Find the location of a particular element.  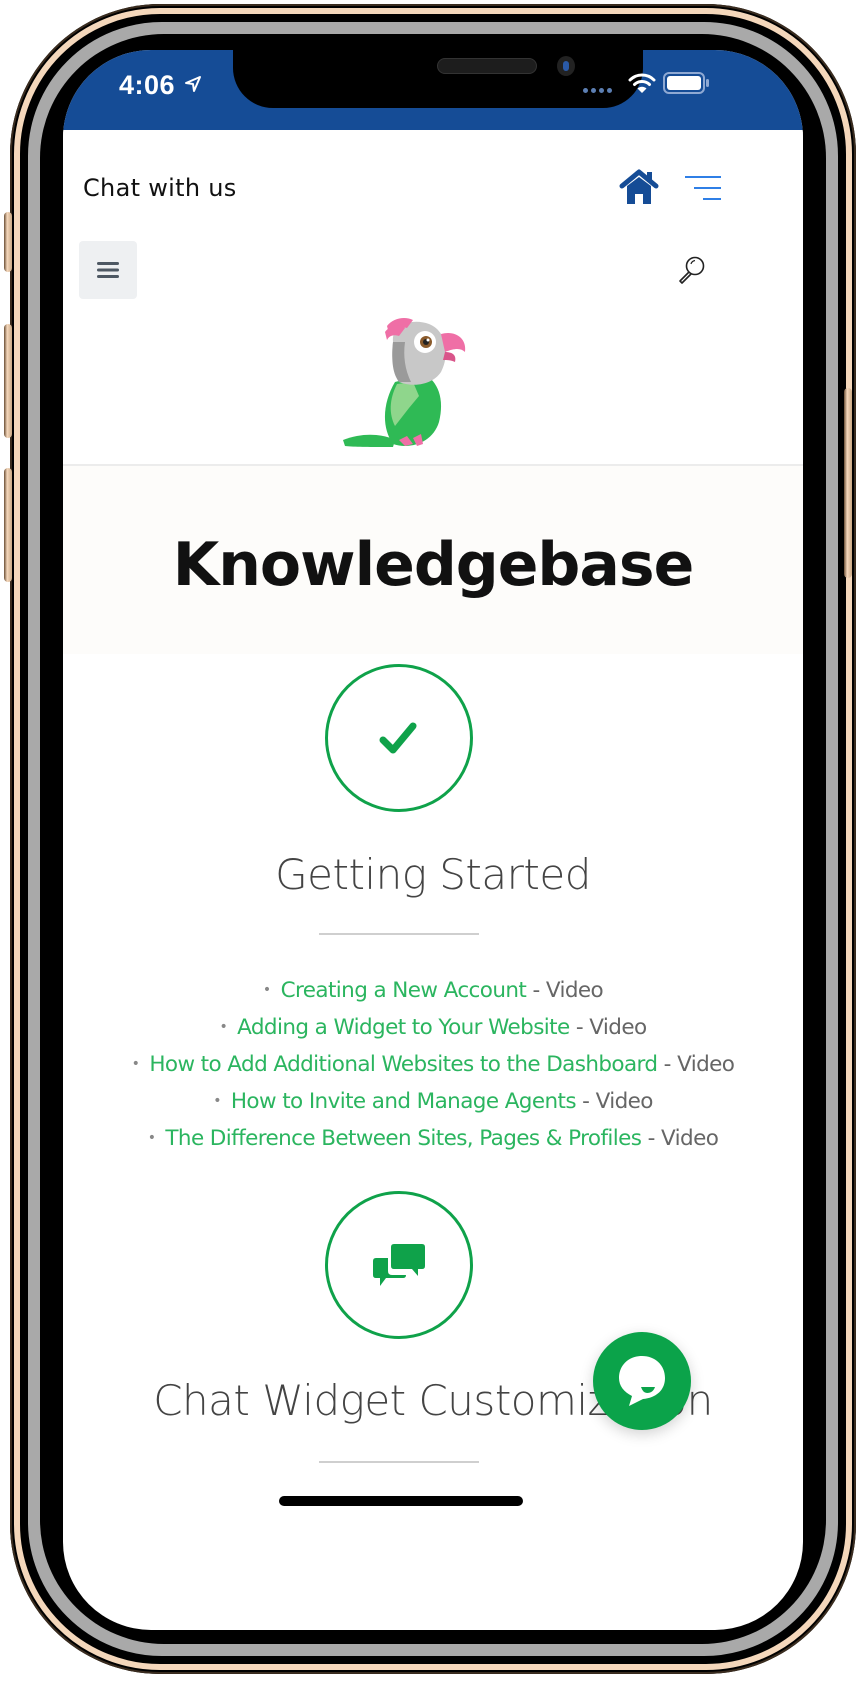

article-link: Adding a Widget to Your Website is located at coordinates (403, 1027).